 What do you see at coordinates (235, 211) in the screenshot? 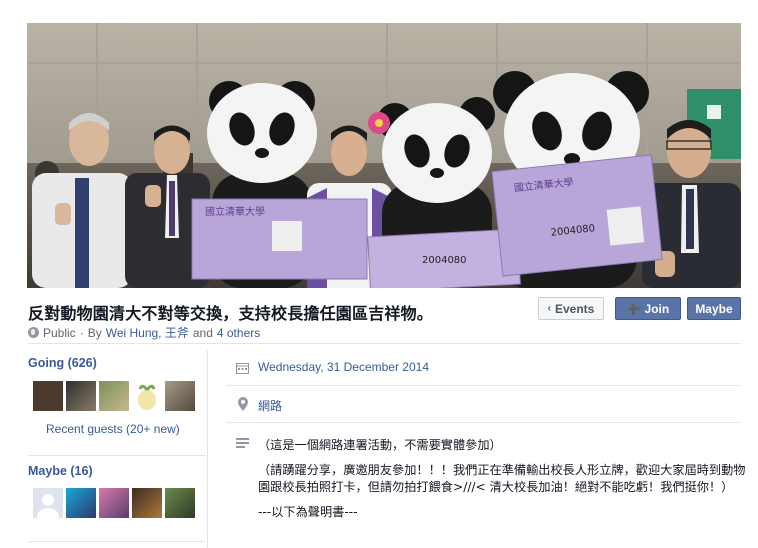
I see `sign-brand-1: 國立清華大學` at bounding box center [235, 211].